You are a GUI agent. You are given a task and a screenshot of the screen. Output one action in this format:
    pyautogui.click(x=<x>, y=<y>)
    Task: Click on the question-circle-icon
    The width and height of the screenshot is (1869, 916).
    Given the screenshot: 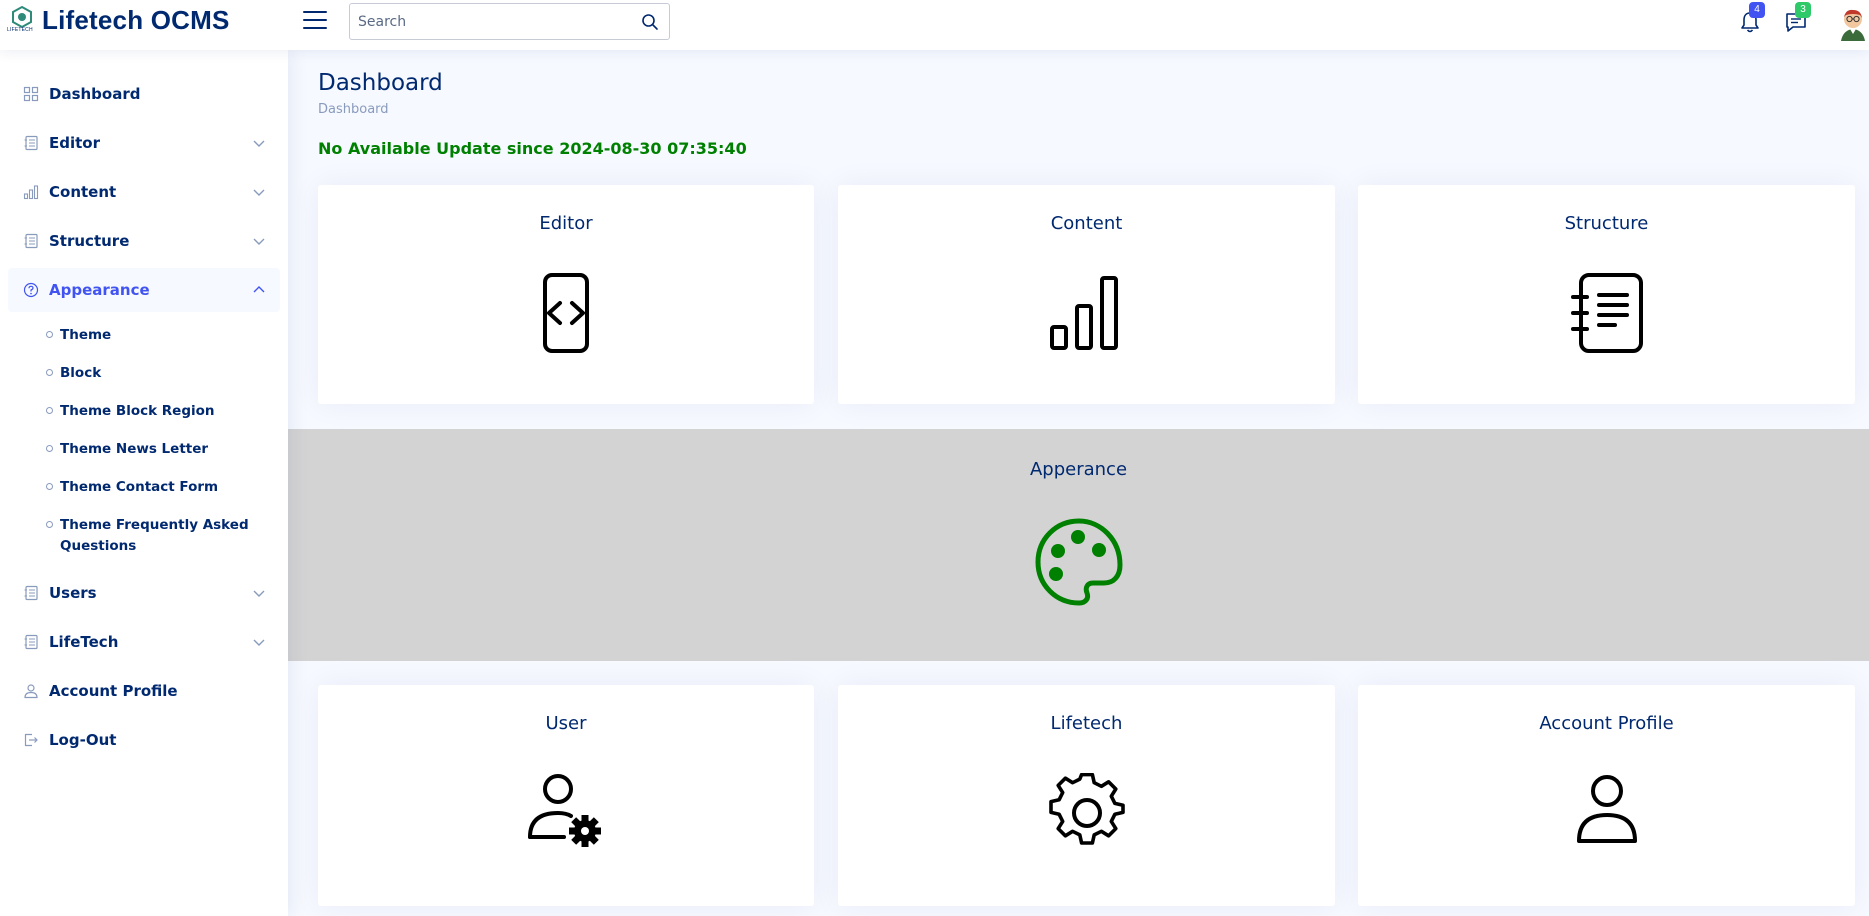 What is the action you would take?
    pyautogui.click(x=31, y=290)
    